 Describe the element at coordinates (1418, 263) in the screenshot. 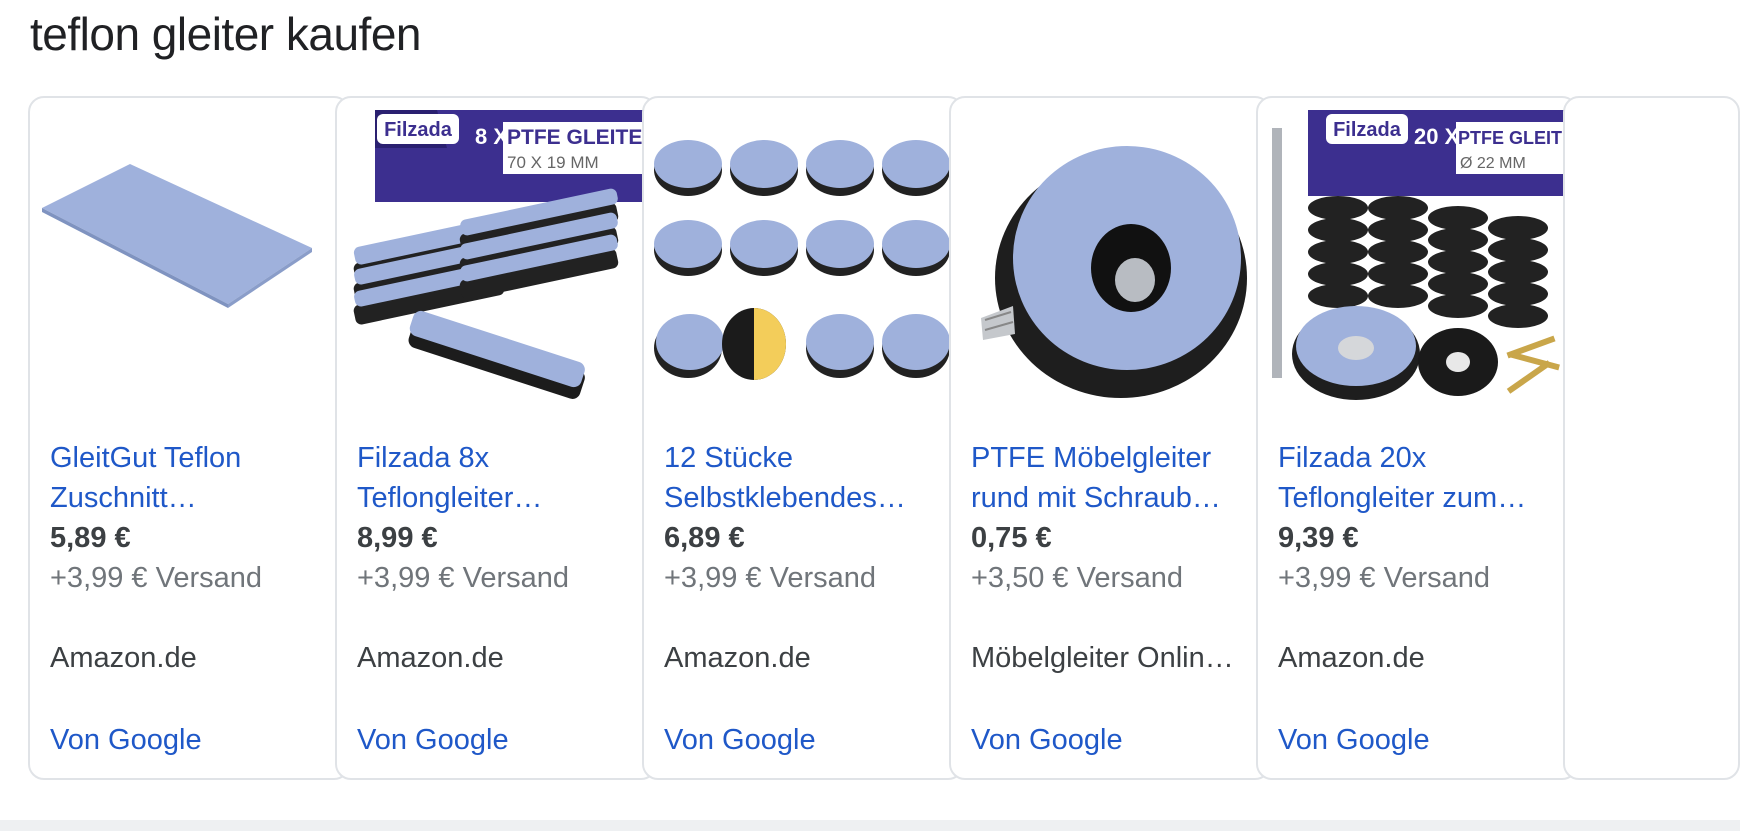

I see `round-screw-glides-image: Filzada 20 X PTFE GLEITER Ø 22 MM` at that location.